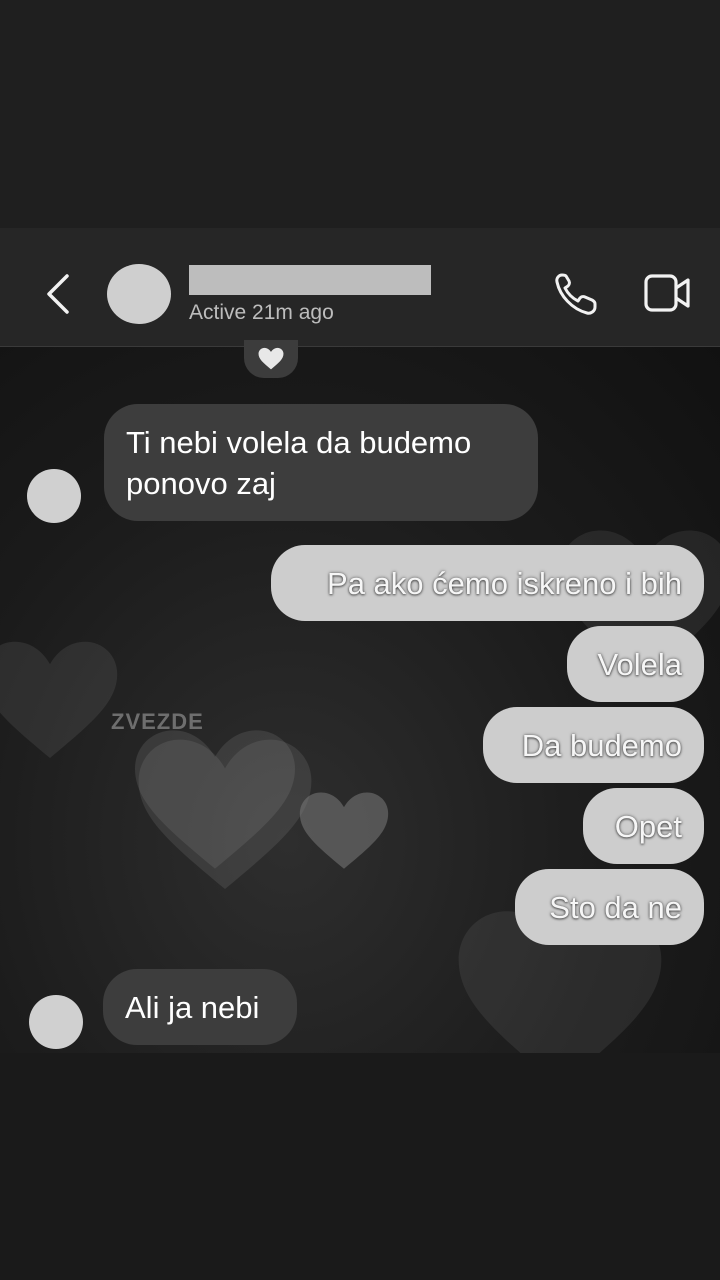 The height and width of the screenshot is (1280, 720). I want to click on message-text: Ti nebi volela da budemo ponovo zaj, so click(299, 462).